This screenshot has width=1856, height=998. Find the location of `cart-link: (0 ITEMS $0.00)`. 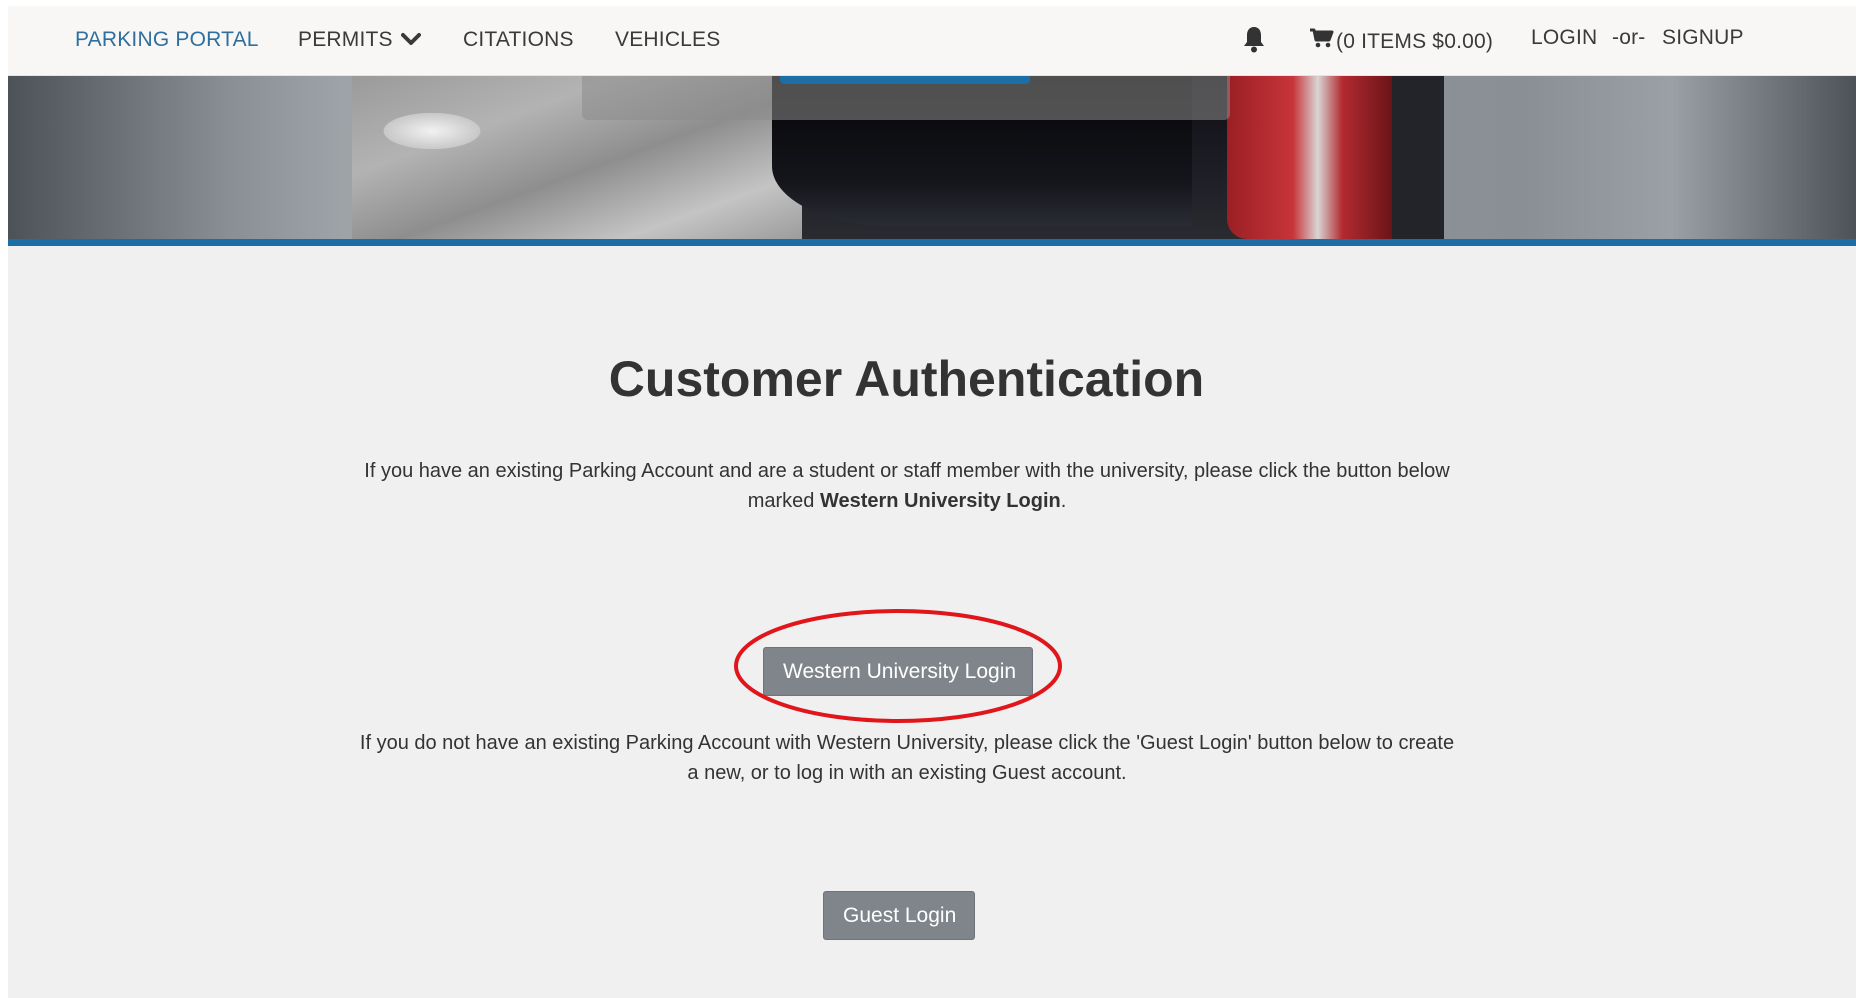

cart-link: (0 ITEMS $0.00) is located at coordinates (1400, 40).